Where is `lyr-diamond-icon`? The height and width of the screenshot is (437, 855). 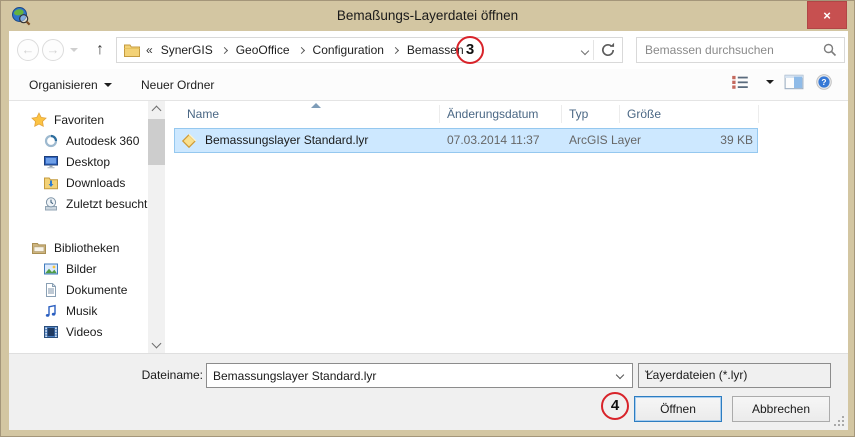
lyr-diamond-icon is located at coordinates (189, 141).